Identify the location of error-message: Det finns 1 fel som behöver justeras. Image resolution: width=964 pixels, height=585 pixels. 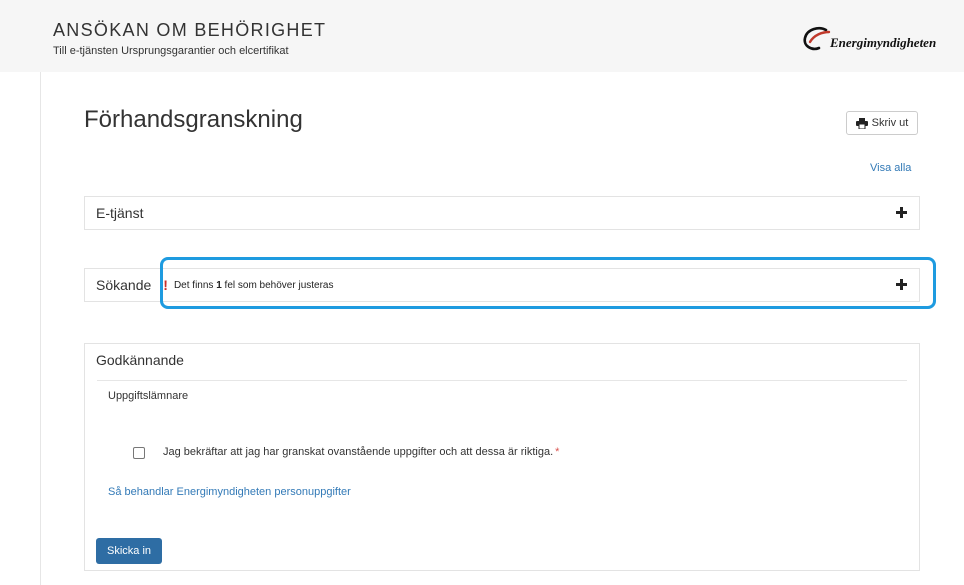
(254, 285).